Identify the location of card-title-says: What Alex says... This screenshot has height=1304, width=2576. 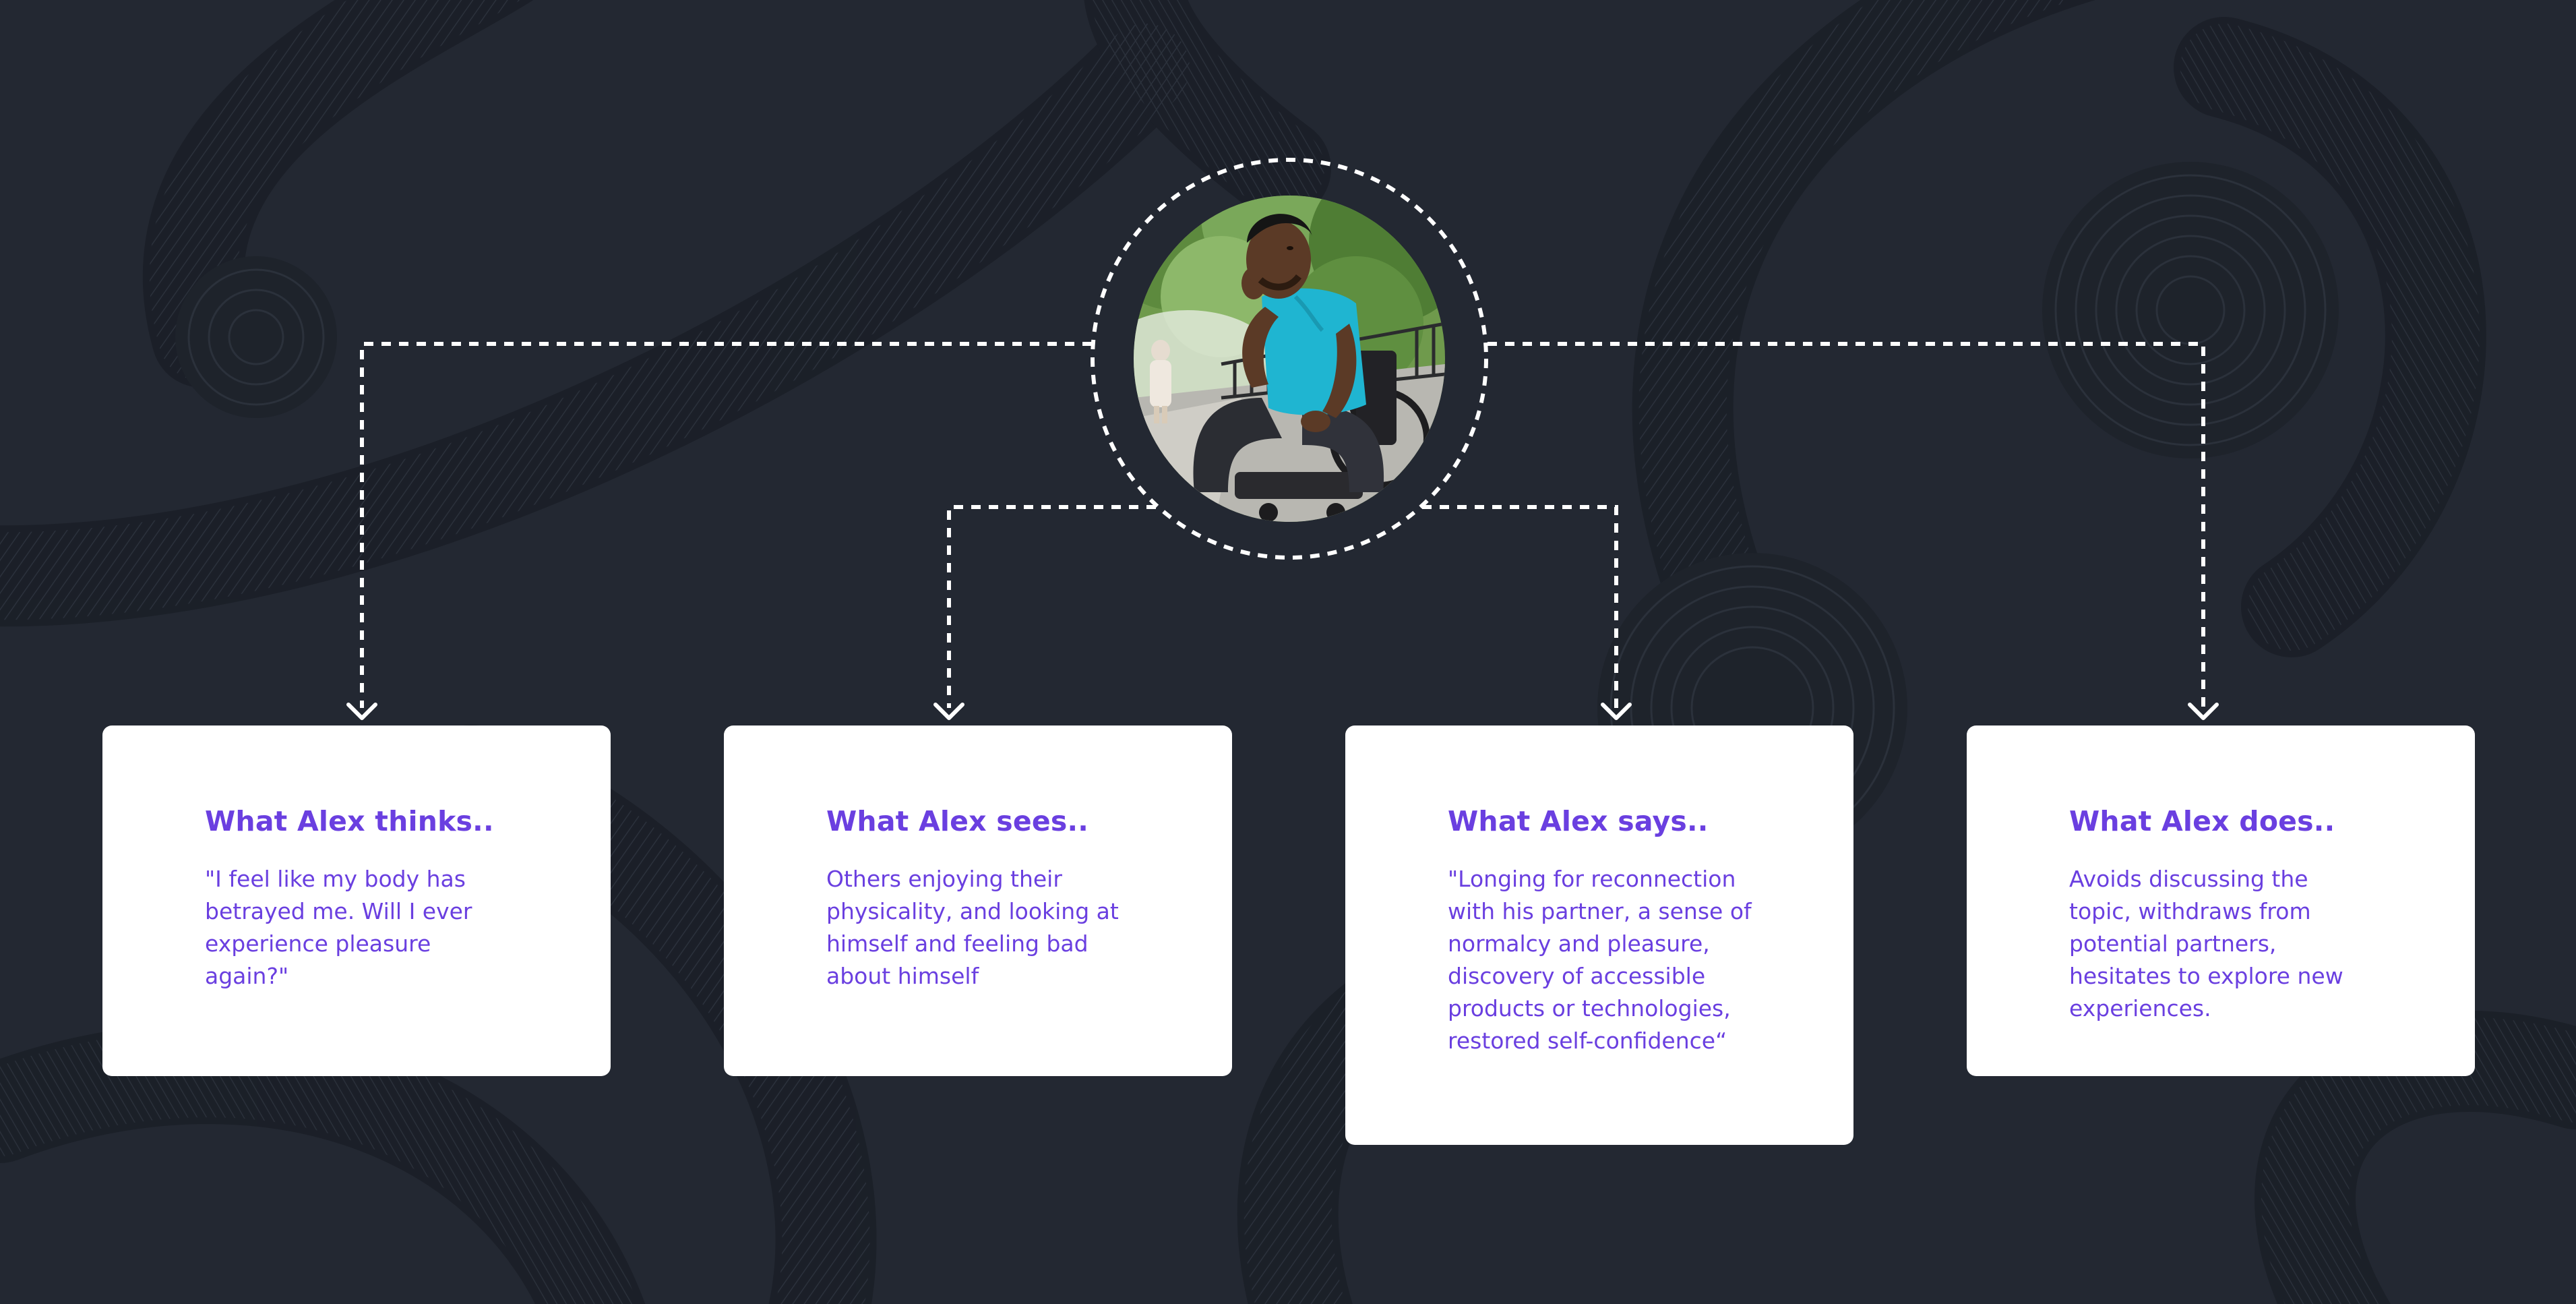
(1579, 821).